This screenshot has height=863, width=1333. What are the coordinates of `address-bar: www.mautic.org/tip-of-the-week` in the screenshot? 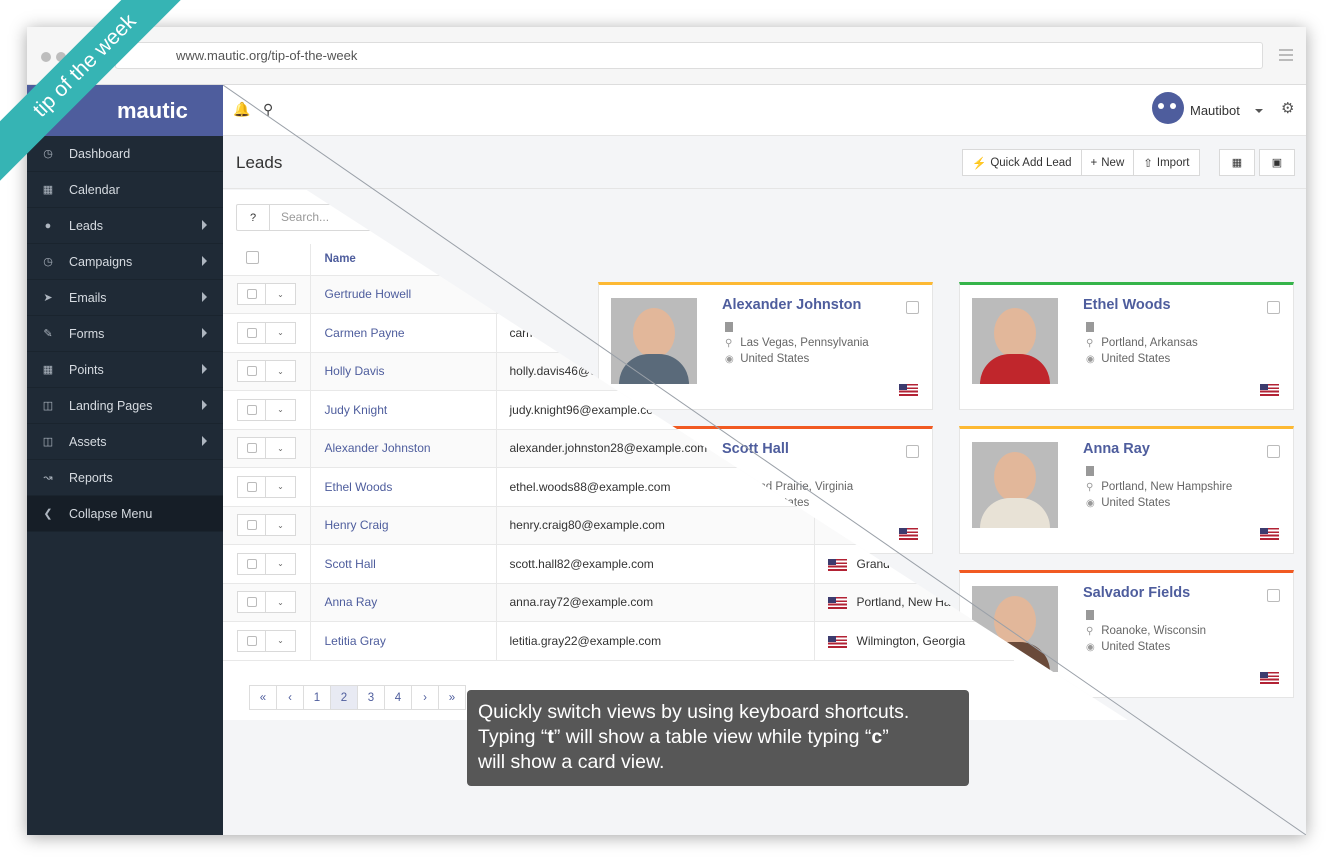 It's located at (689, 55).